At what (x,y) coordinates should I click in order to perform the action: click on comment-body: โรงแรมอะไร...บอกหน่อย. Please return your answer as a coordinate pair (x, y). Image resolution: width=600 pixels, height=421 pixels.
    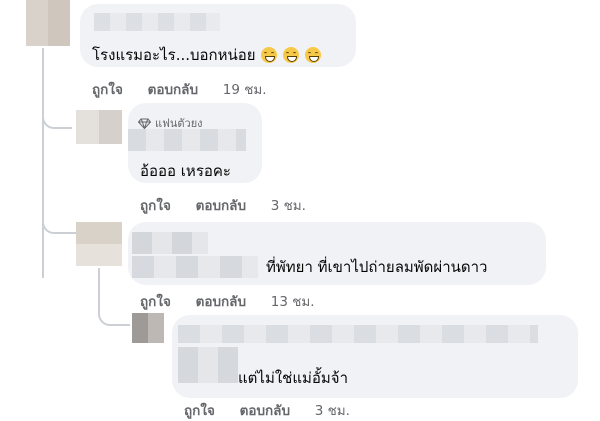
    Looking at the image, I should click on (174, 55).